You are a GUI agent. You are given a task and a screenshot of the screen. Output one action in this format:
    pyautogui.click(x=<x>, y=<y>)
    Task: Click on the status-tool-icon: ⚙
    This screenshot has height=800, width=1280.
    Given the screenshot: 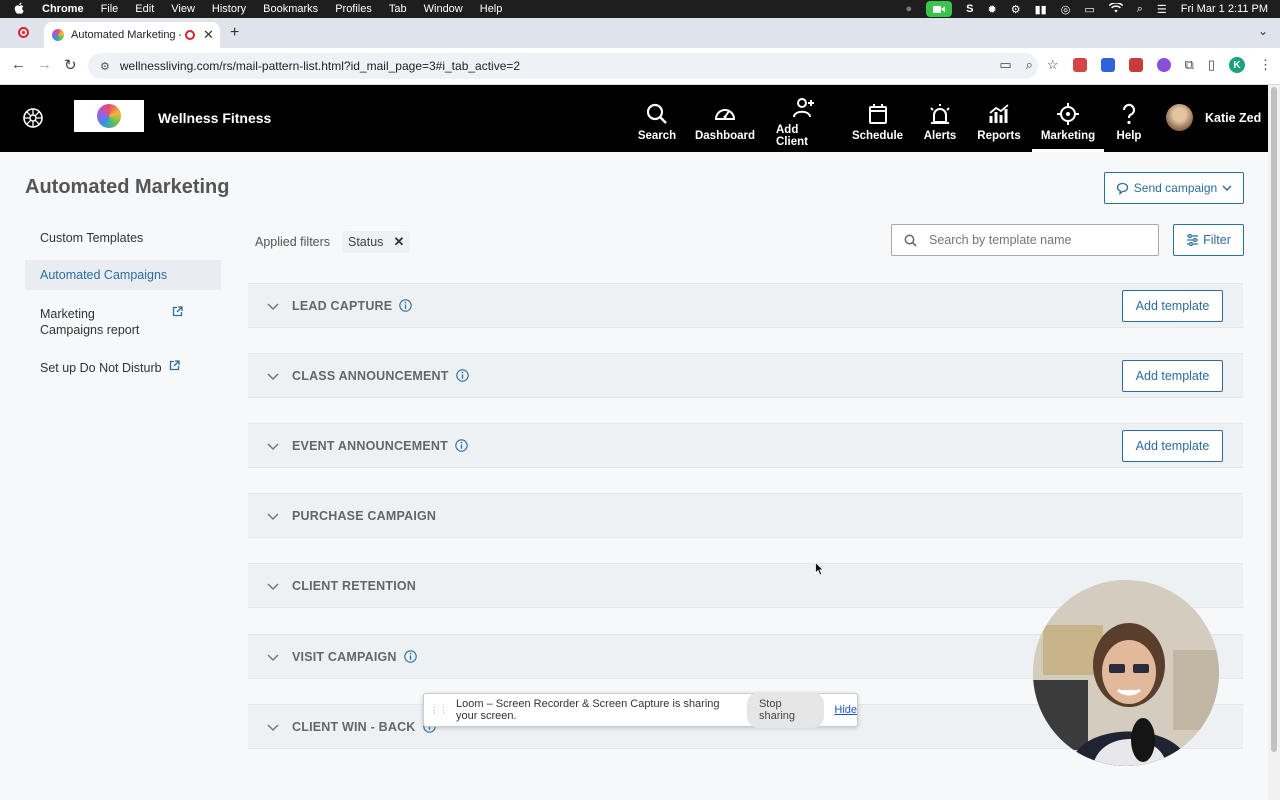 What is the action you would take?
    pyautogui.click(x=1016, y=9)
    